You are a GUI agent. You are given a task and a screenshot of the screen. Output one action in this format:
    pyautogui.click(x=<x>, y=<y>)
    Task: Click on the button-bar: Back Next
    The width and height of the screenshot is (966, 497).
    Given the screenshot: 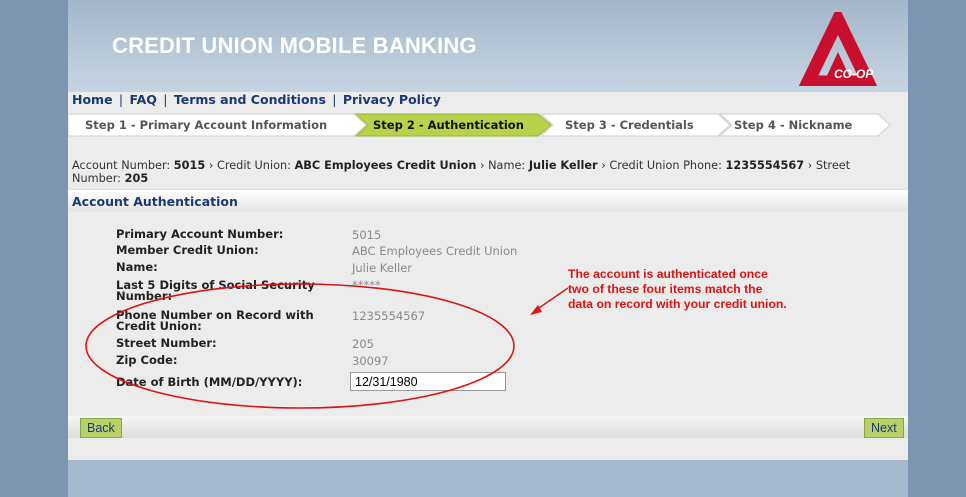 What is the action you would take?
    pyautogui.click(x=488, y=427)
    